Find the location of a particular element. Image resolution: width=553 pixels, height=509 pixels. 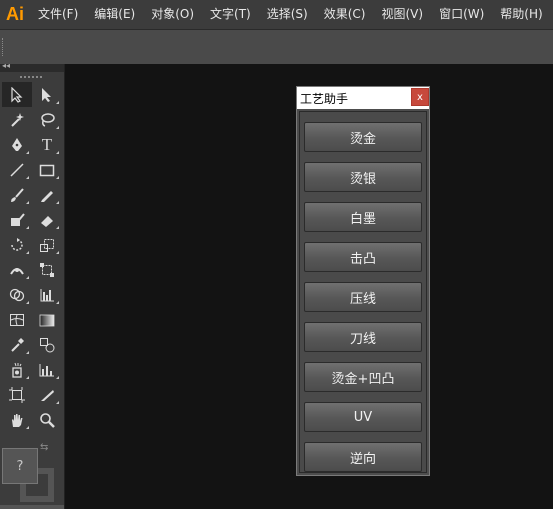

close-icon: x is located at coordinates (420, 97).